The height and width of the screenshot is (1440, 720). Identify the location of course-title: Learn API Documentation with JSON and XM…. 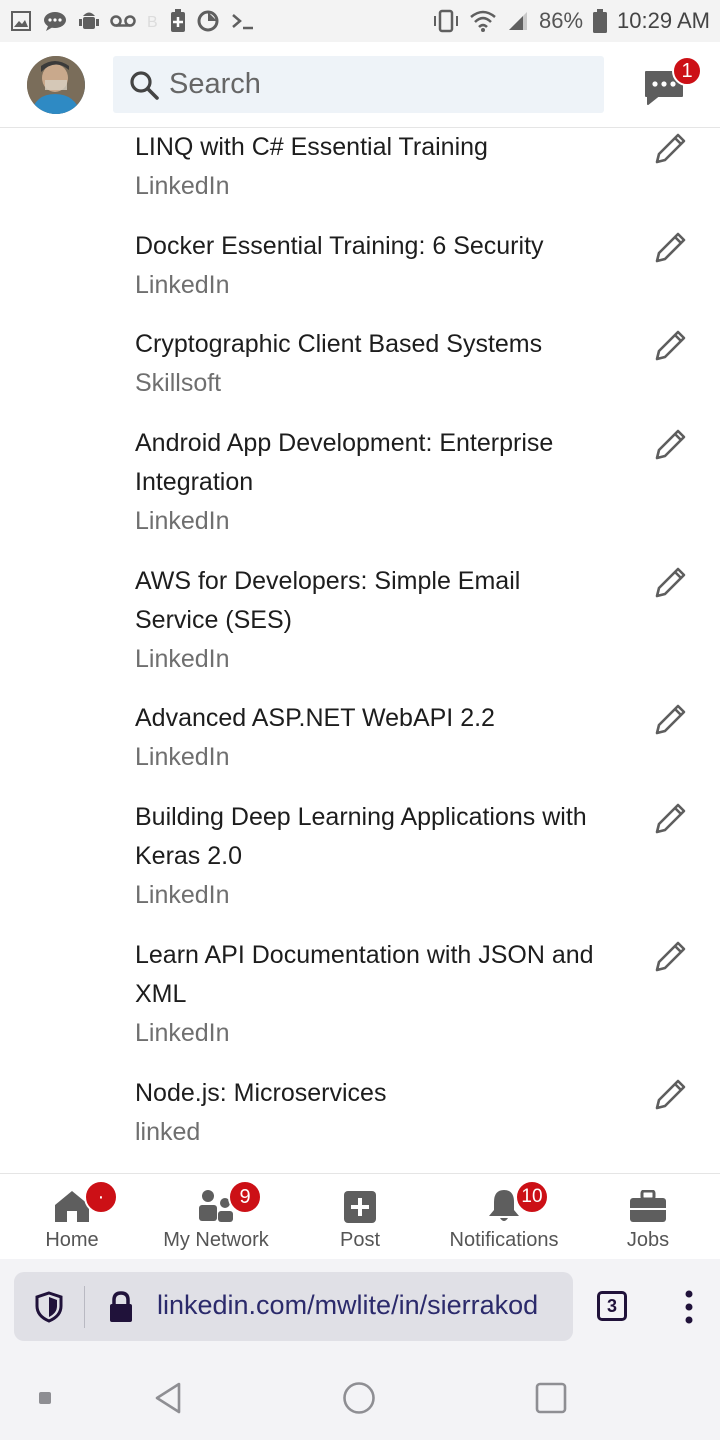
(364, 974).